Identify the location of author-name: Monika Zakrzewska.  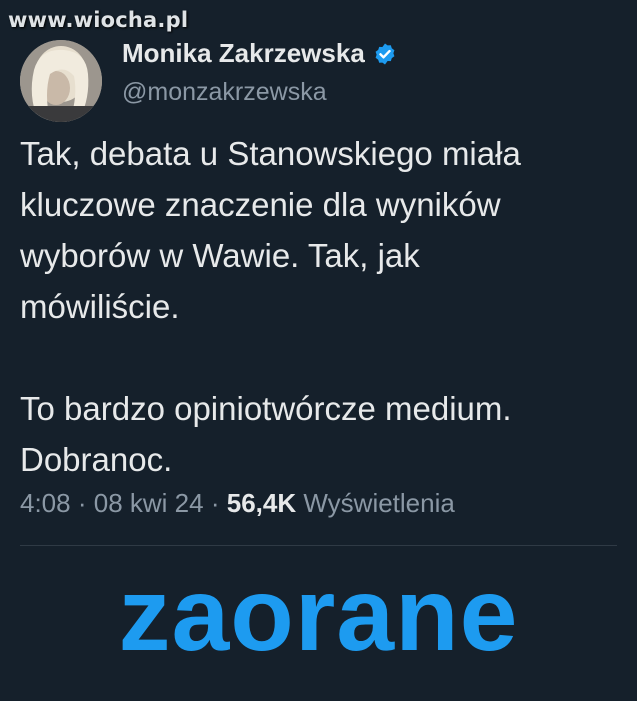
(243, 53).